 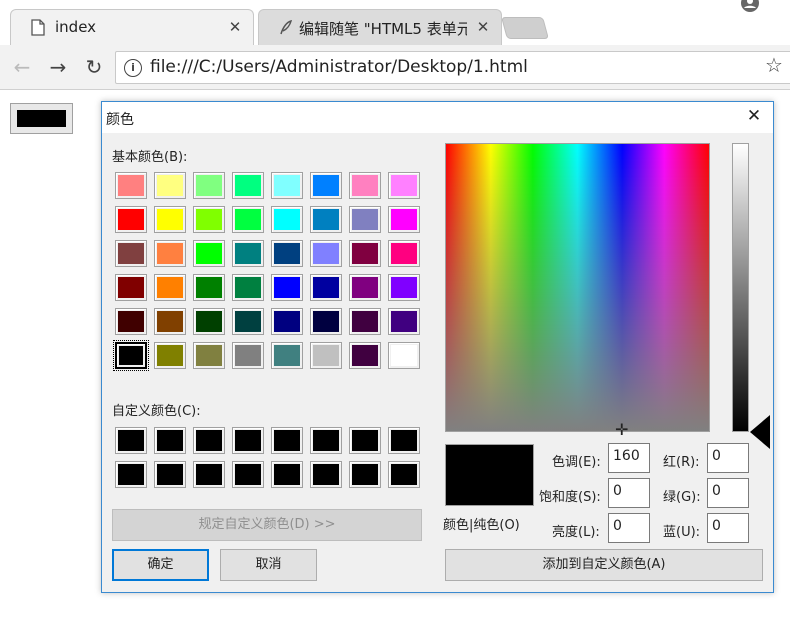 I want to click on bookmark-star-icon: ☆, so click(x=774, y=65).